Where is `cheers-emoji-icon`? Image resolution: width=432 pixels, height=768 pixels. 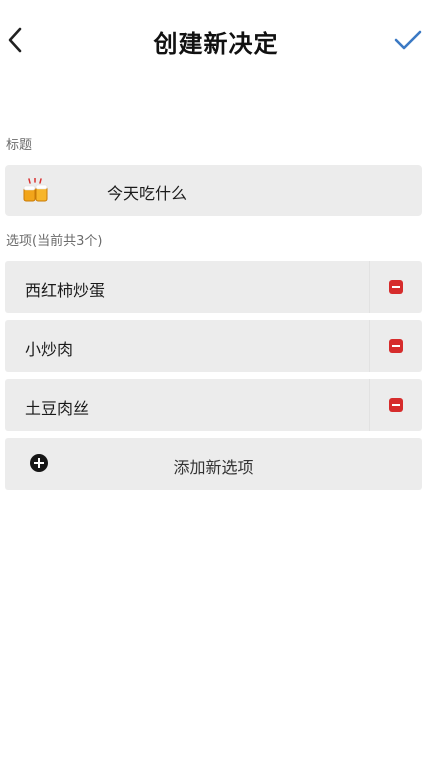
cheers-emoji-icon is located at coordinates (35, 190).